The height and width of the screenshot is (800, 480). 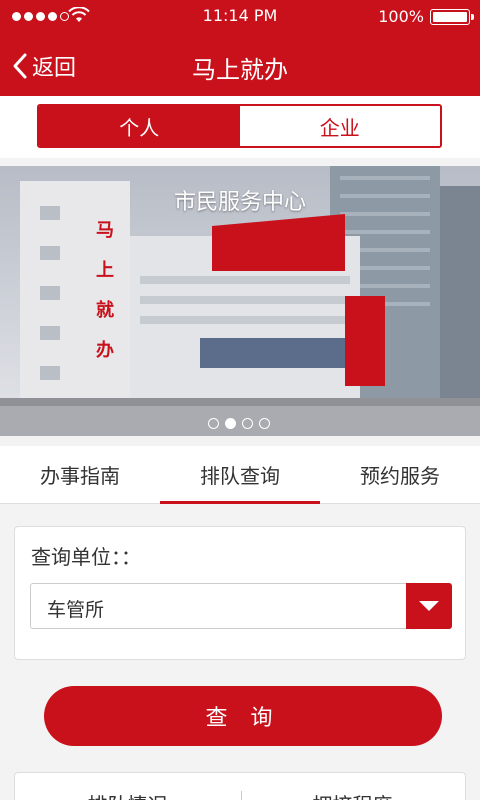 What do you see at coordinates (241, 606) in the screenshot?
I see `unit-select: 车管所` at bounding box center [241, 606].